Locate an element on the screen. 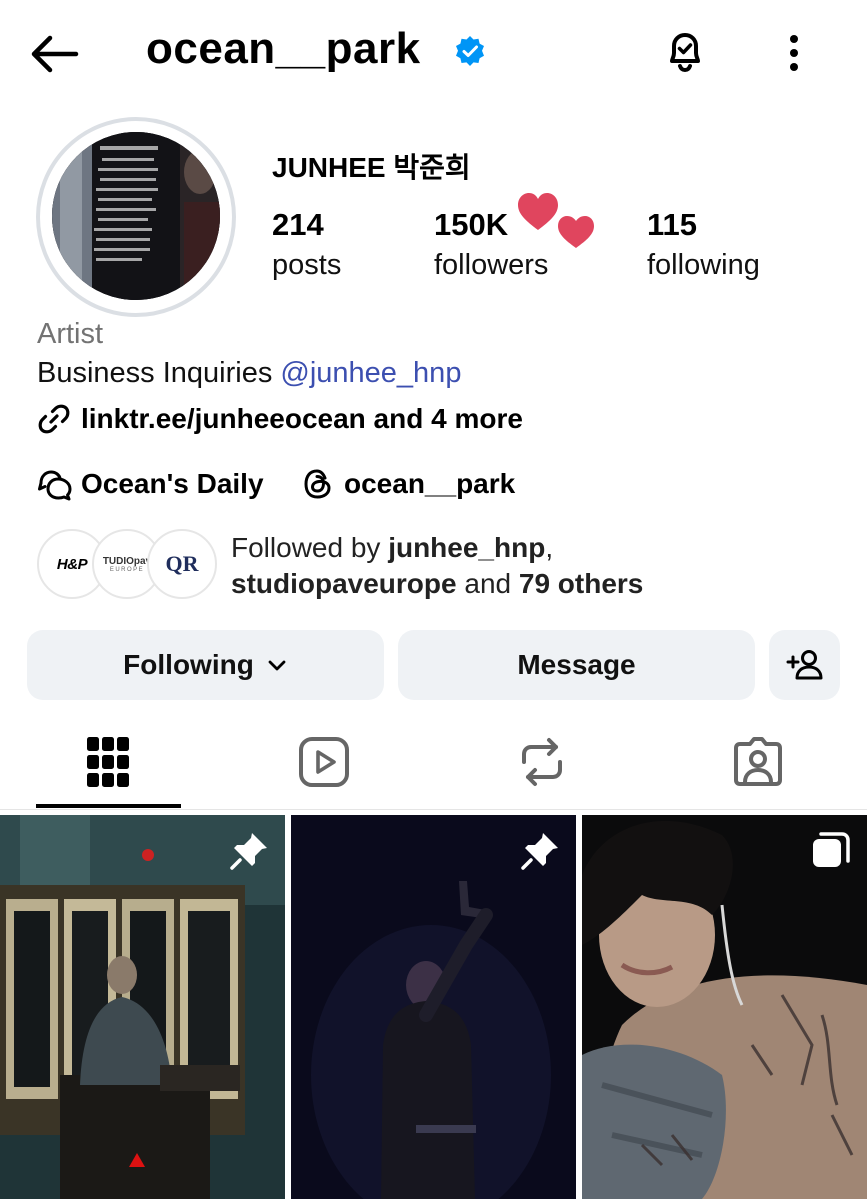  profile-avatar is located at coordinates (136, 216).